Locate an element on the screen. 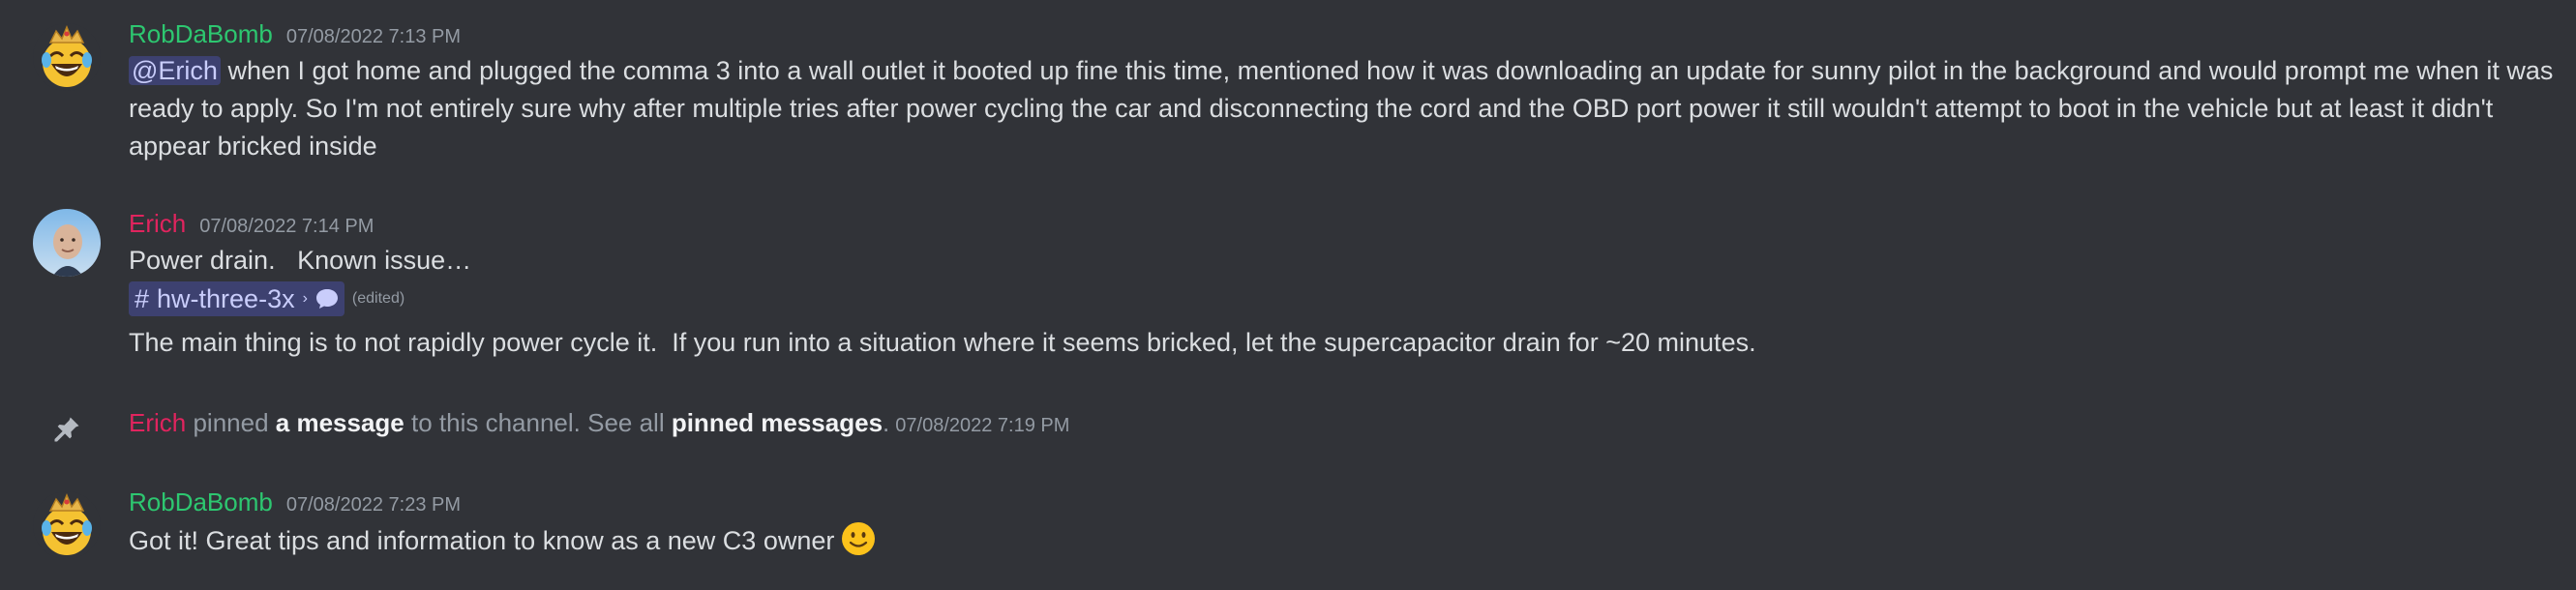  edited-label: (edited) is located at coordinates (378, 298).